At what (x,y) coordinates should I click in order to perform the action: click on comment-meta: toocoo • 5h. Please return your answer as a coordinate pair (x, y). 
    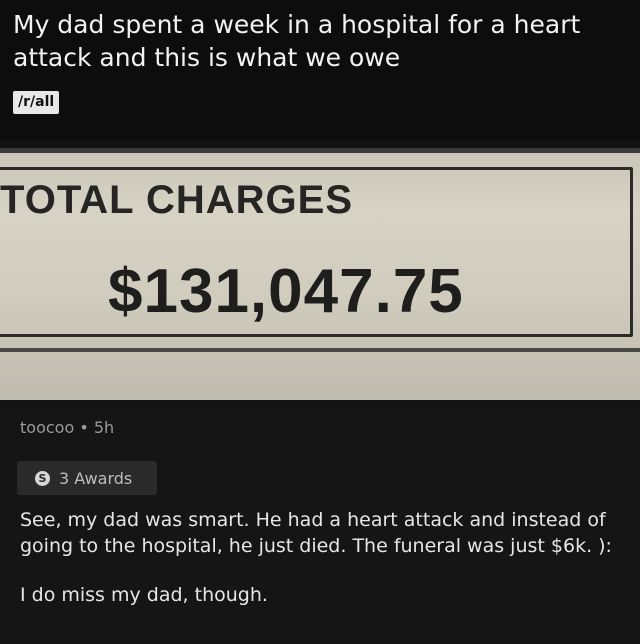
    Looking at the image, I should click on (67, 427).